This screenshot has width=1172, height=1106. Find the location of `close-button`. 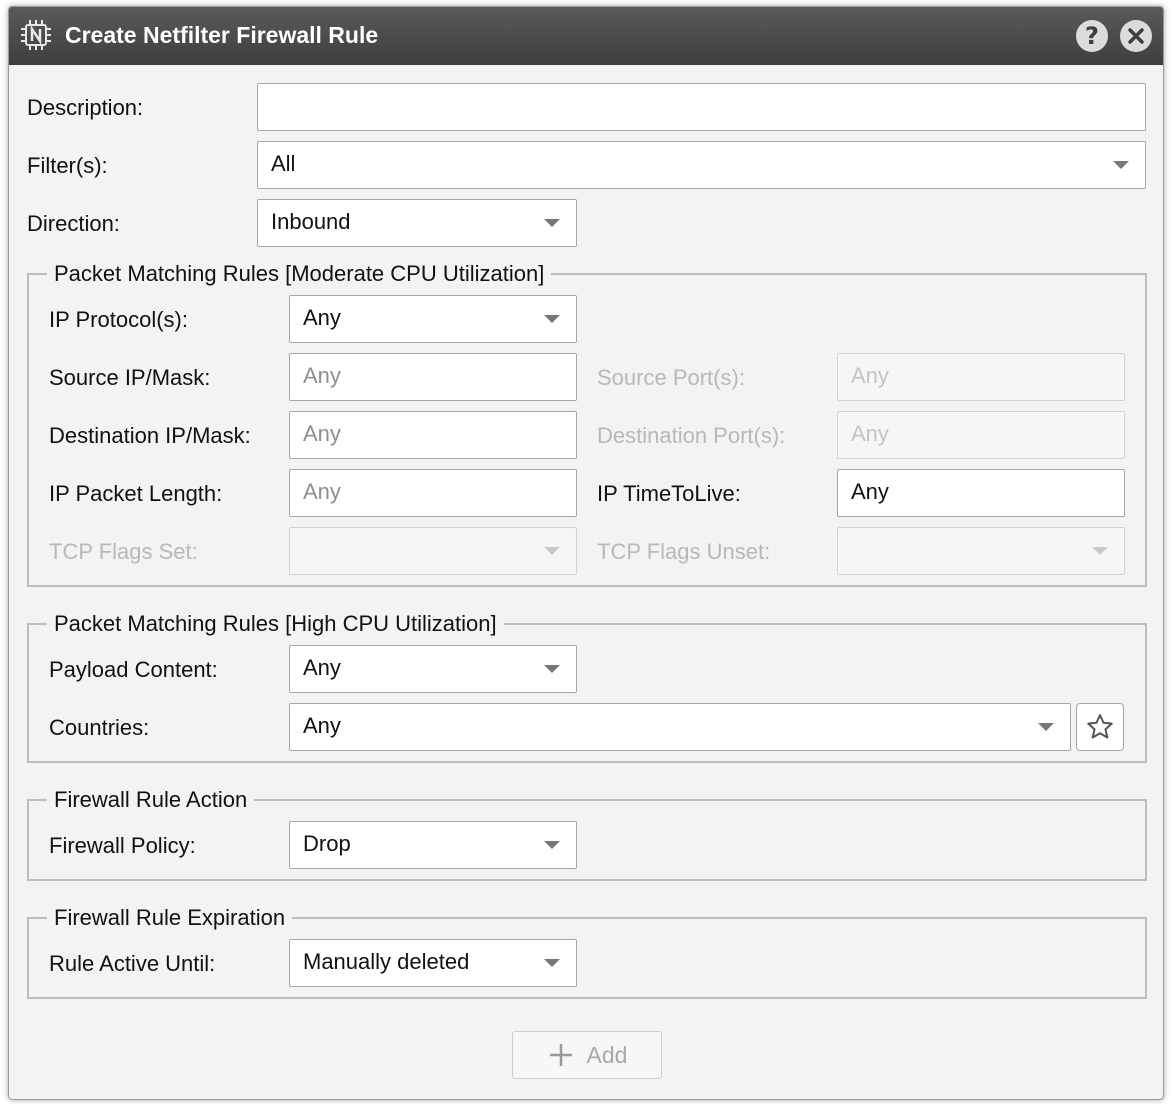

close-button is located at coordinates (1136, 36).